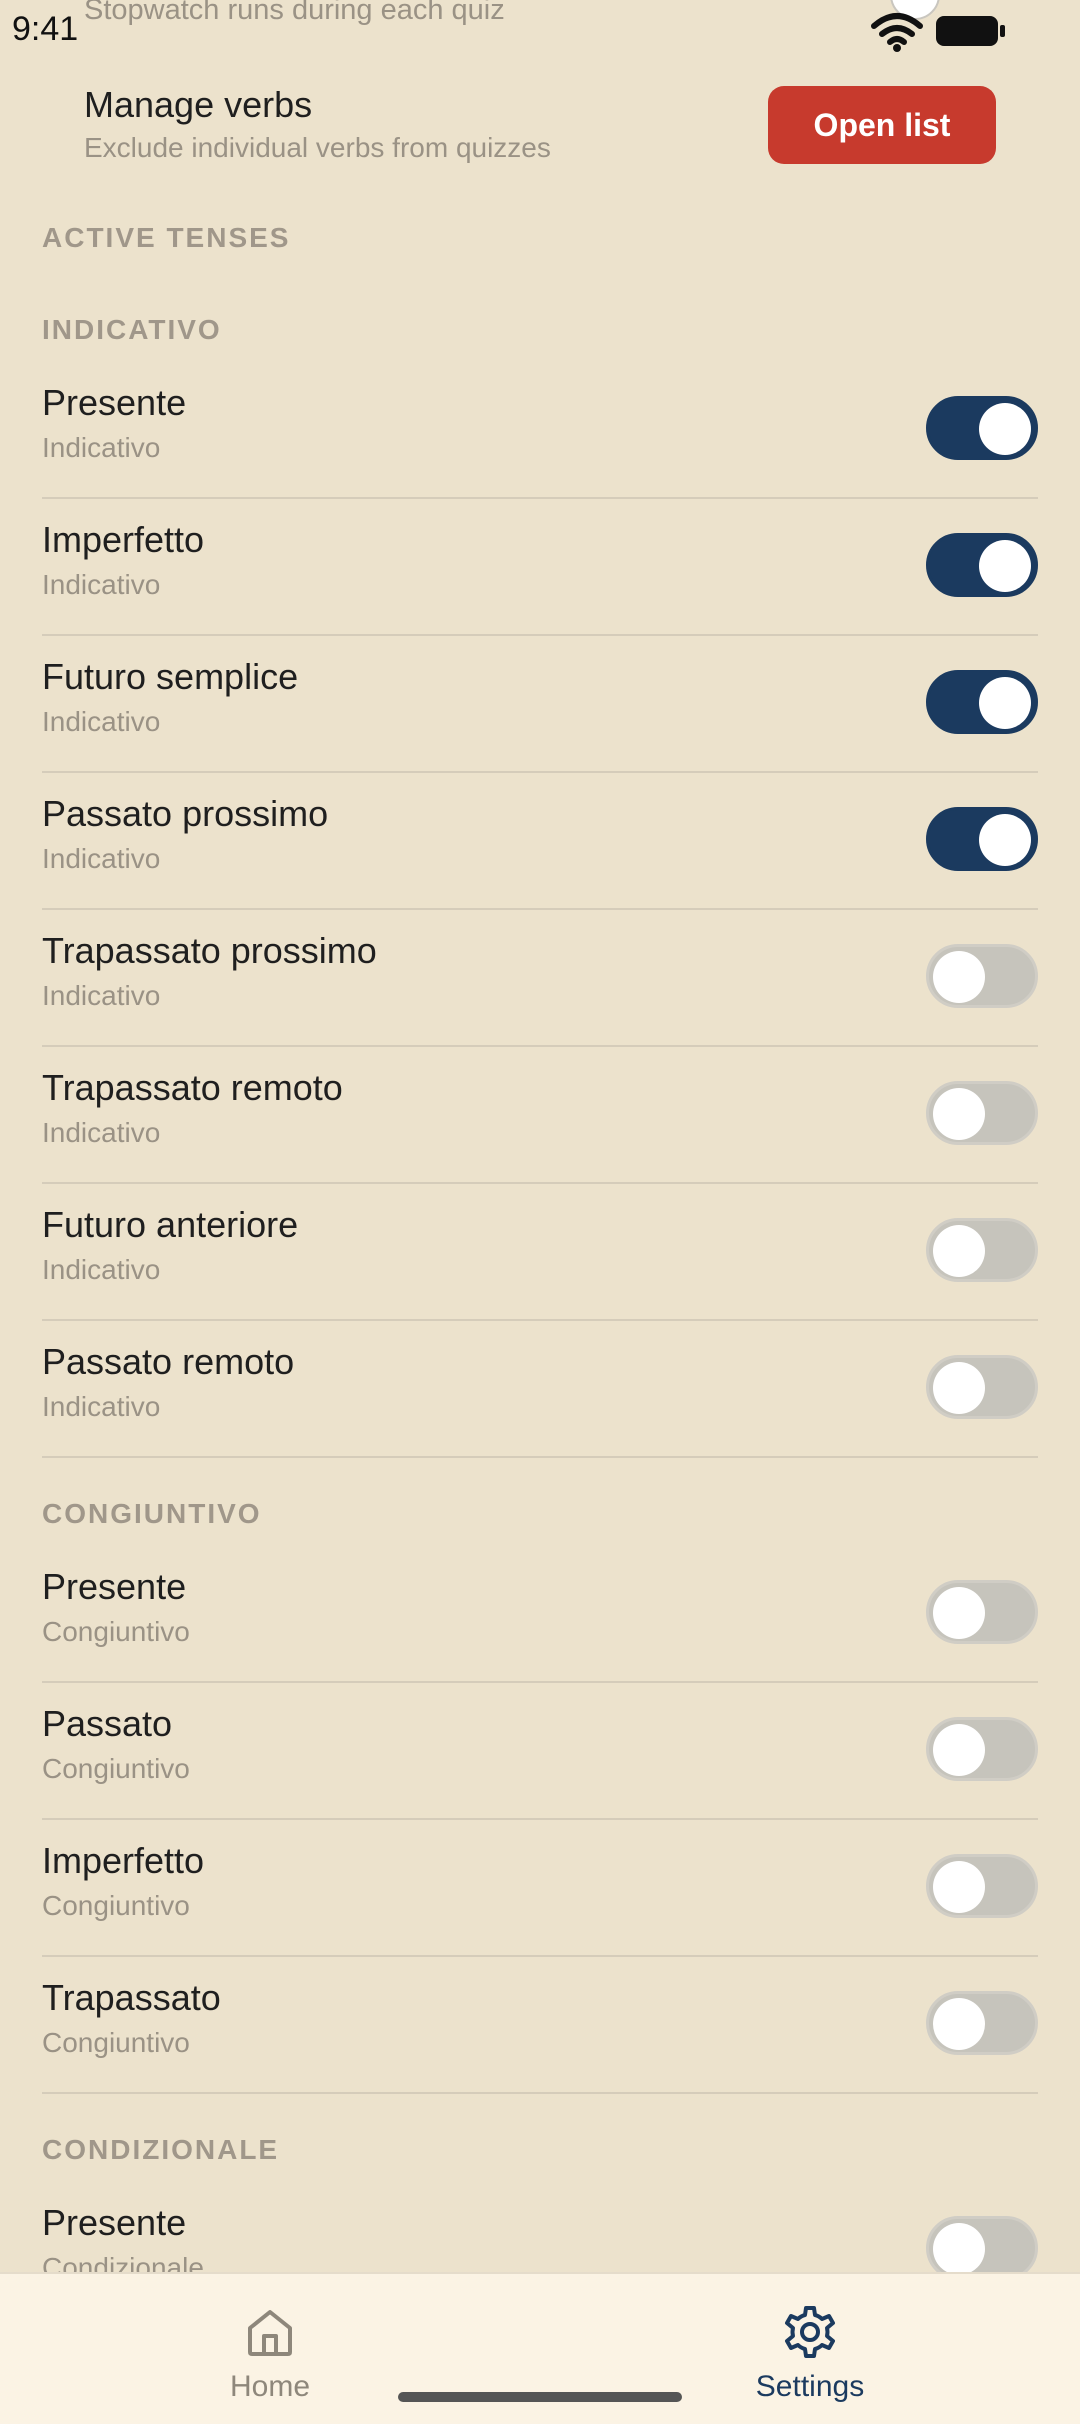  I want to click on tense-title: Passato remoto, so click(168, 1361).